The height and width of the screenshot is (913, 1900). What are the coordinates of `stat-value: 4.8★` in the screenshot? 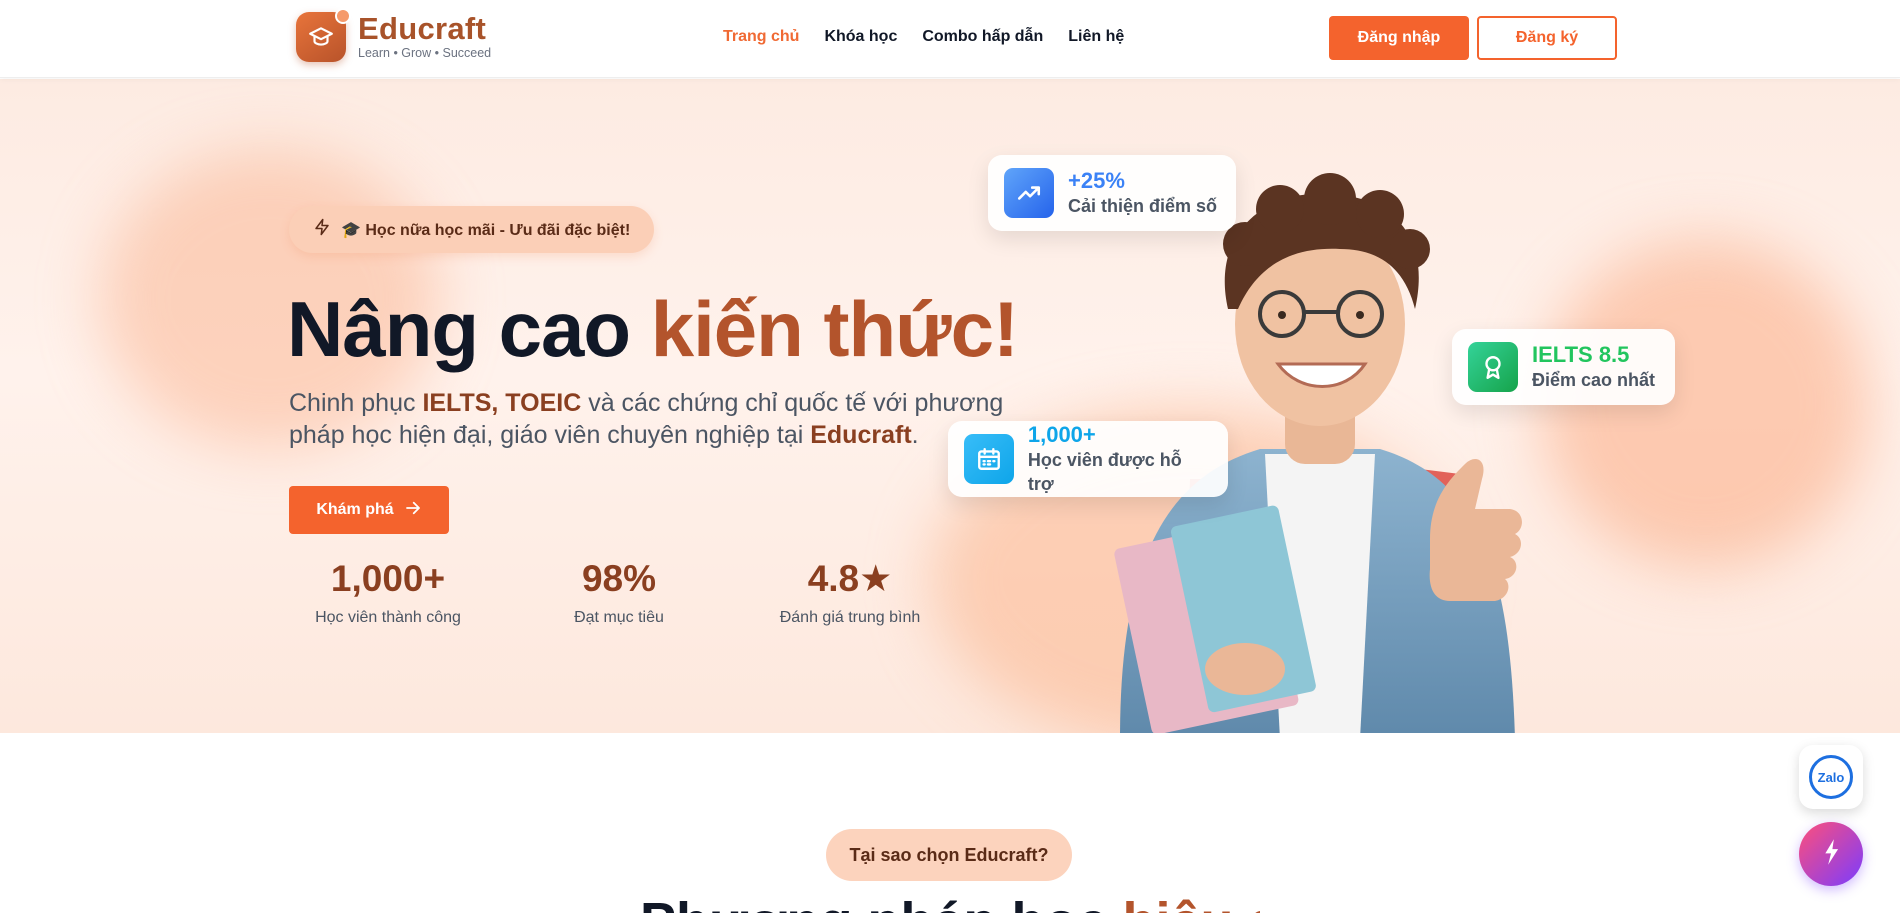 It's located at (850, 578).